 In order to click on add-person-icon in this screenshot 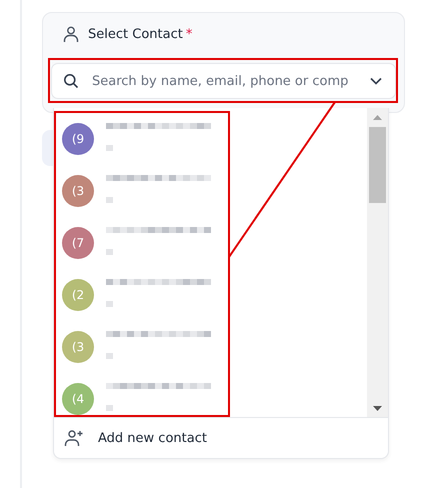, I will do `click(74, 438)`.